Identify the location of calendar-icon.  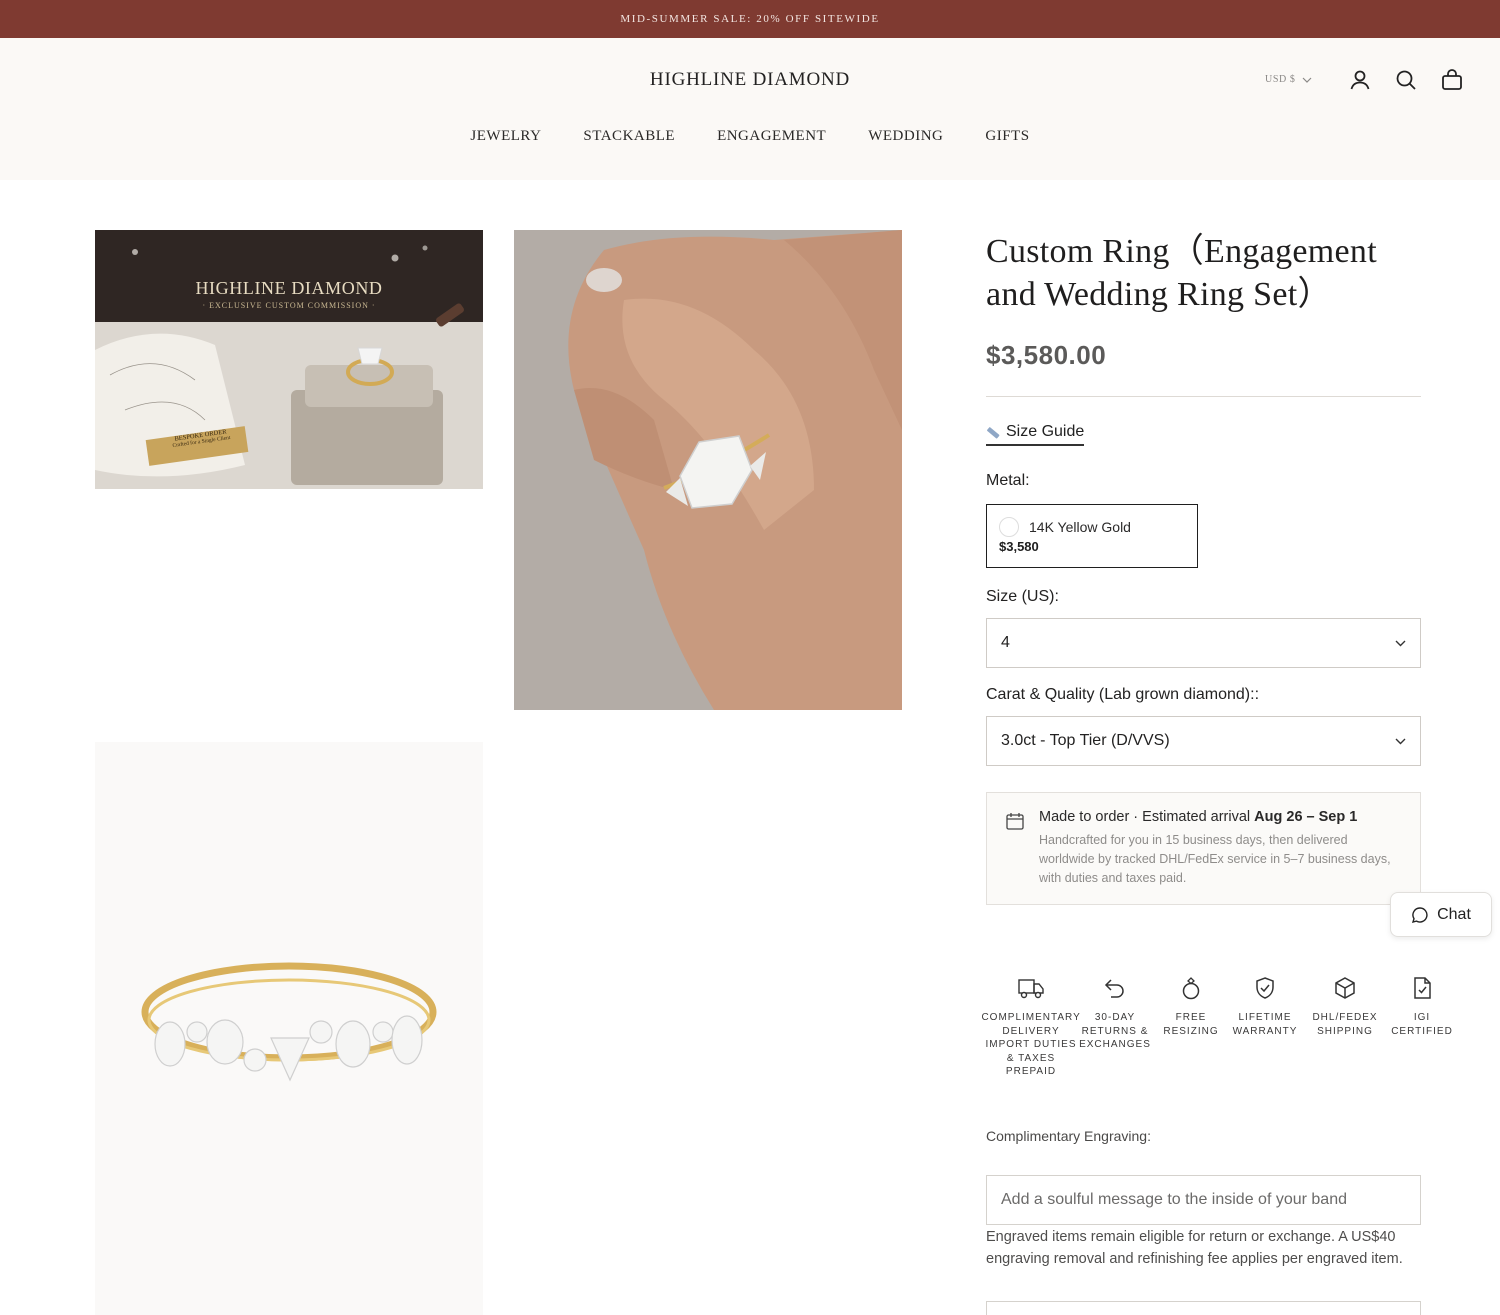
(1015, 821).